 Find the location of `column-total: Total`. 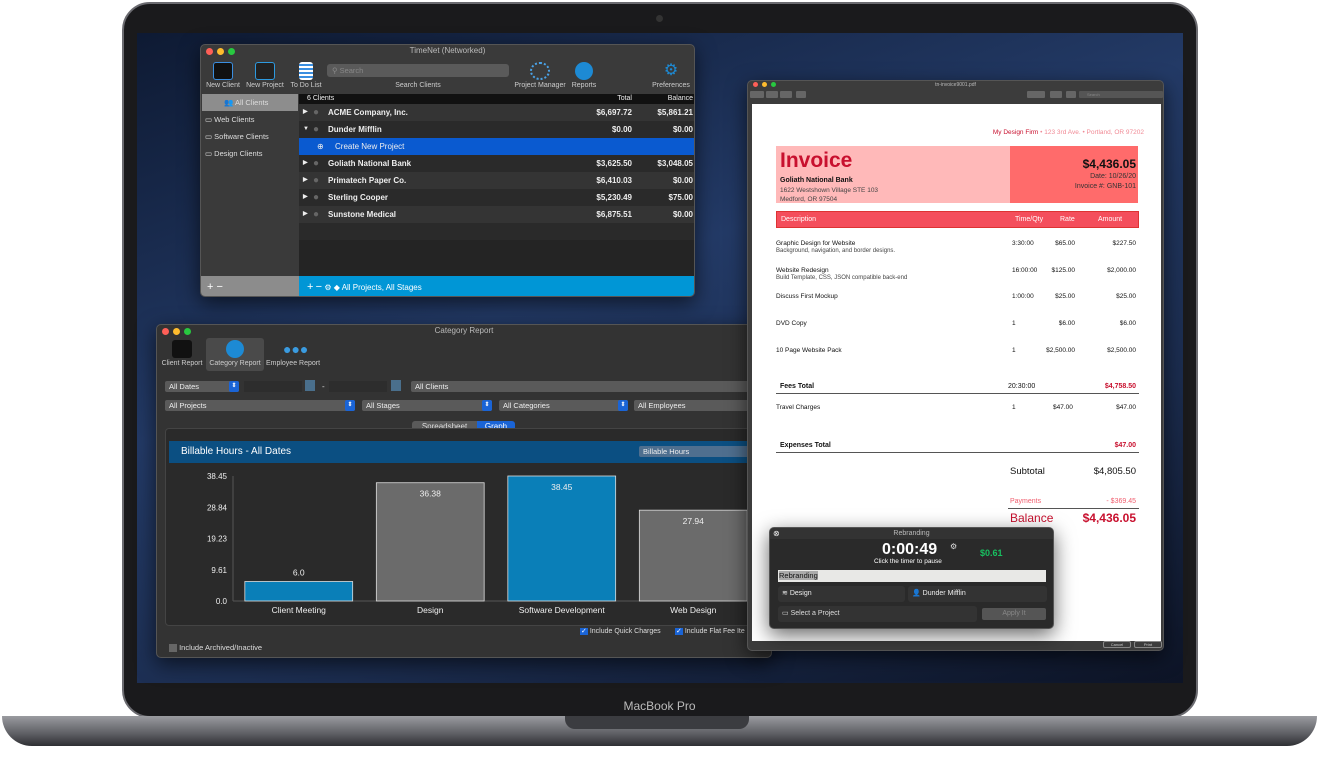

column-total: Total is located at coordinates (624, 99).